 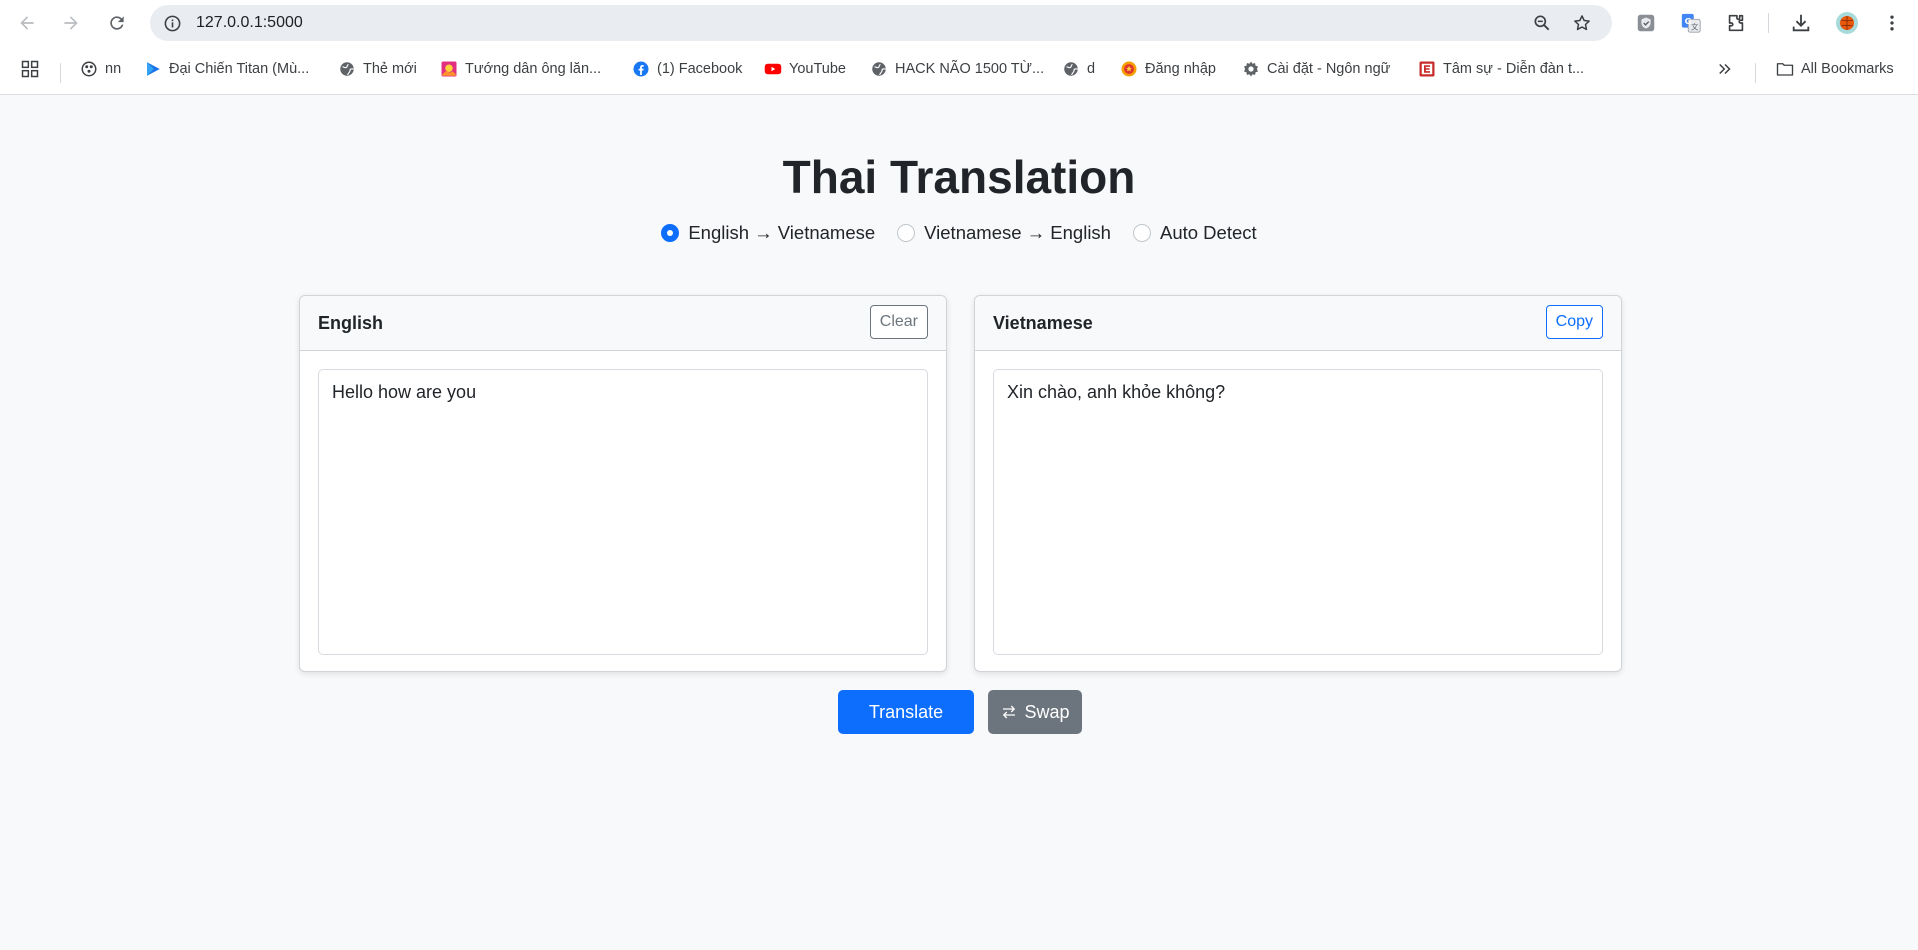 I want to click on extensions-puzzle-icon, so click(x=1736, y=23).